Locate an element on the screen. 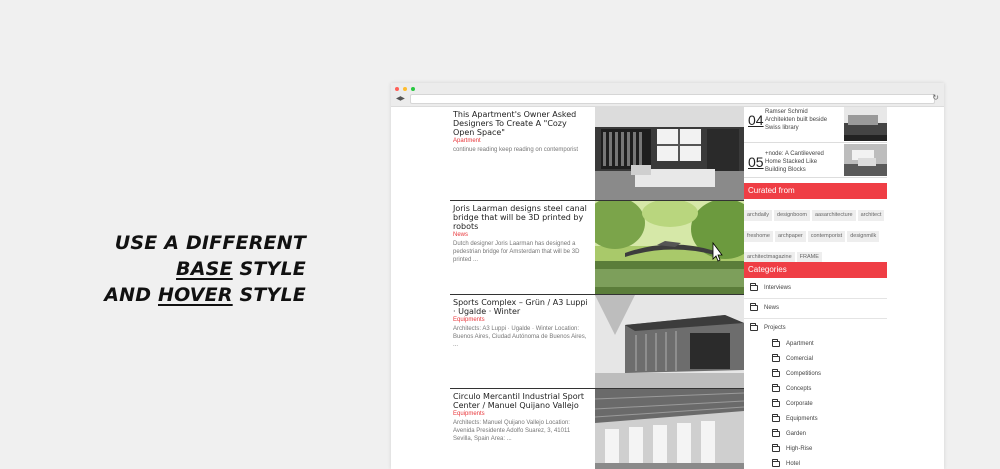 Image resolution: width=1000 pixels, height=469 pixels. post-category: Apartment is located at coordinates (521, 141).